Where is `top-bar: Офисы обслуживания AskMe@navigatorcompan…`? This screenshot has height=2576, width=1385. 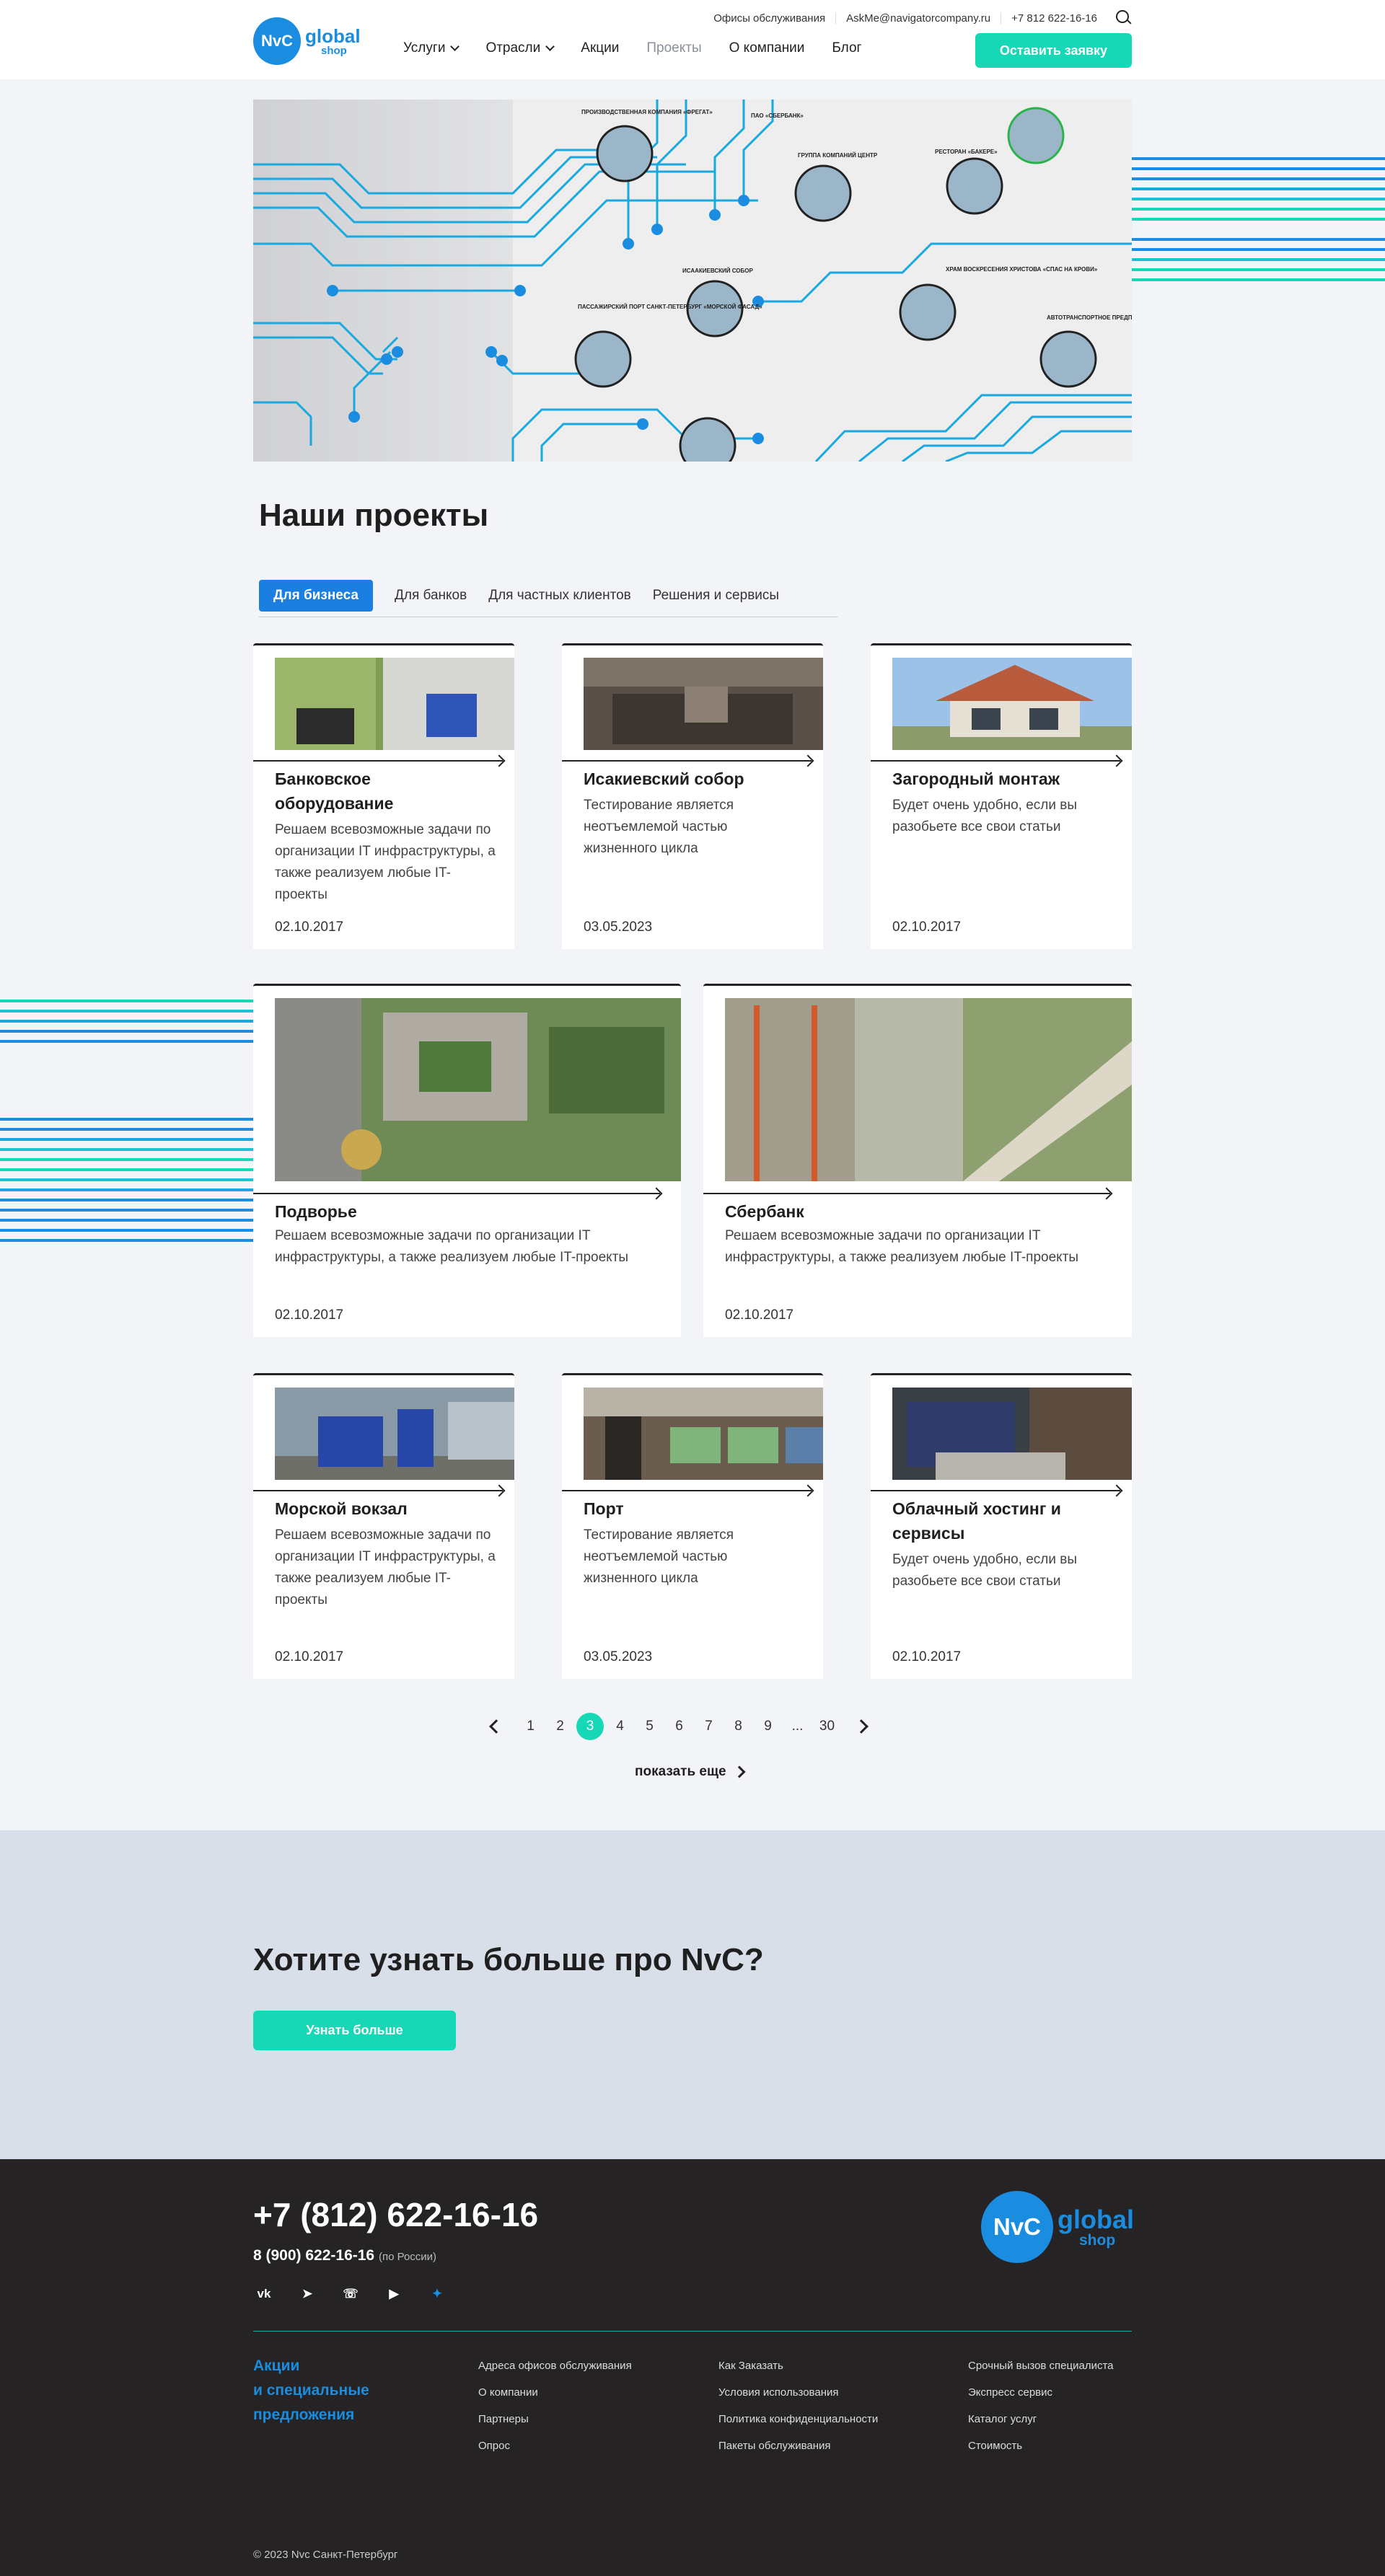 top-bar: Офисы обслуживания AskMe@navigatorcompan… is located at coordinates (917, 18).